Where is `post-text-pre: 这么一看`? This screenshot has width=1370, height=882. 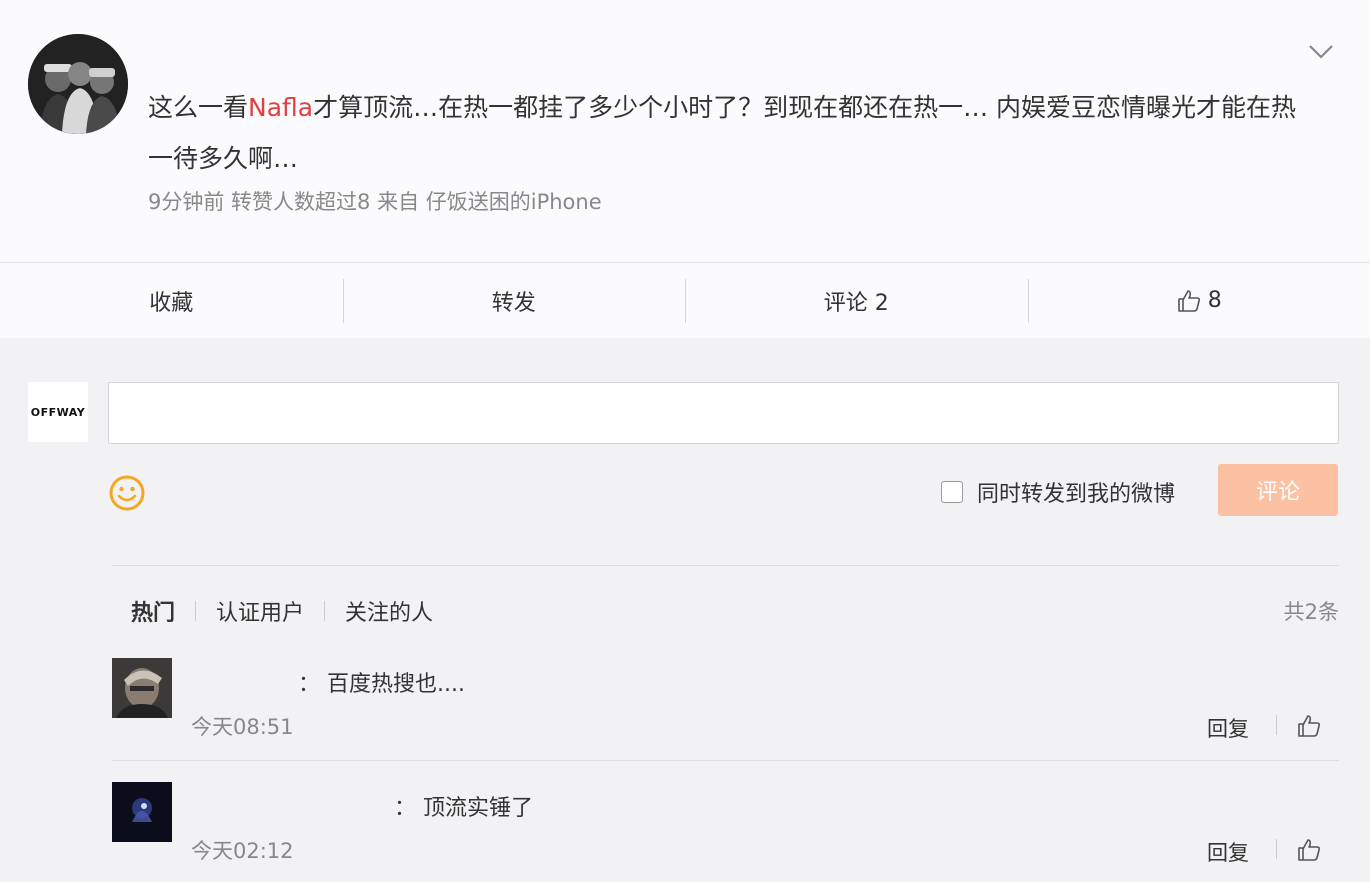 post-text-pre: 这么一看 is located at coordinates (198, 107).